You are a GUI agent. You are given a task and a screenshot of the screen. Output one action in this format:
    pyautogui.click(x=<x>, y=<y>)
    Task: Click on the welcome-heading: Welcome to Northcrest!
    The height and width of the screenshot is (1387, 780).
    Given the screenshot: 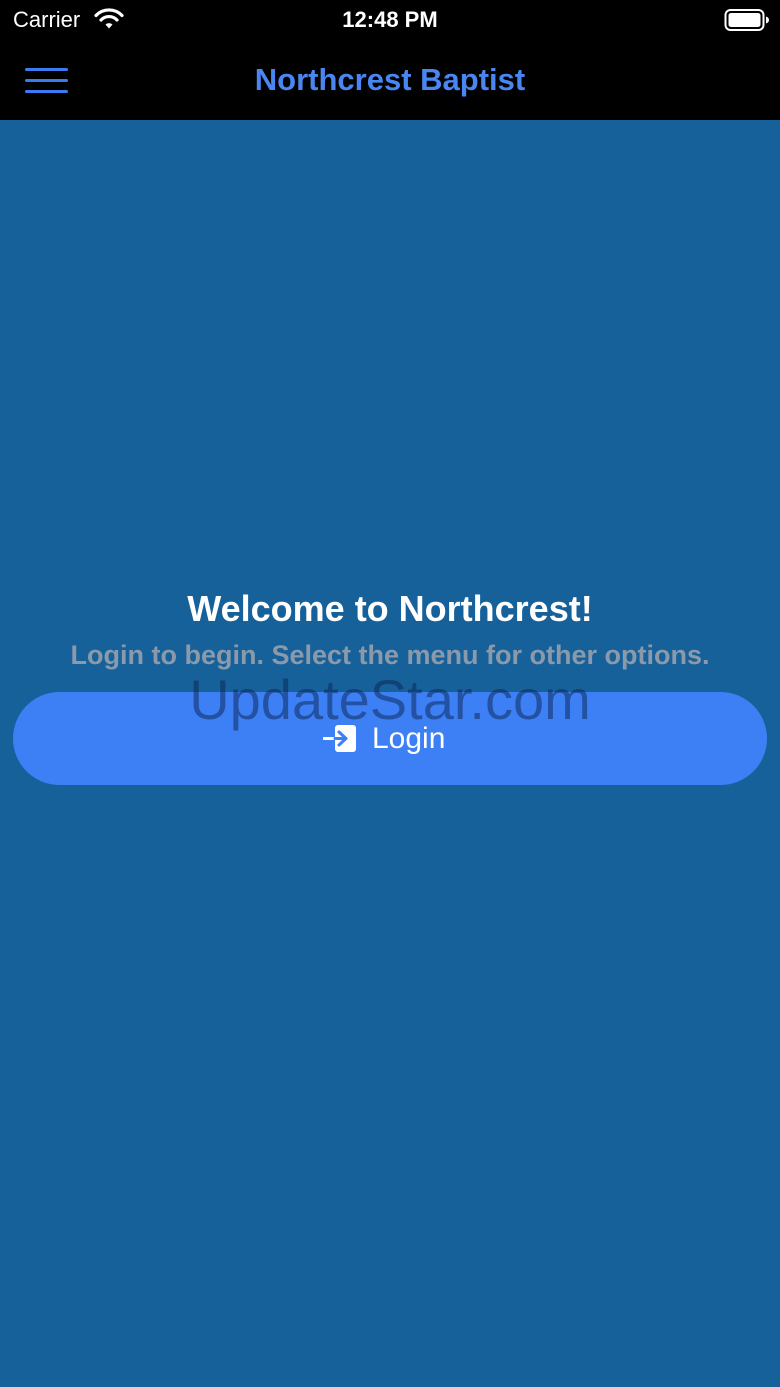 What is the action you would take?
    pyautogui.click(x=390, y=608)
    